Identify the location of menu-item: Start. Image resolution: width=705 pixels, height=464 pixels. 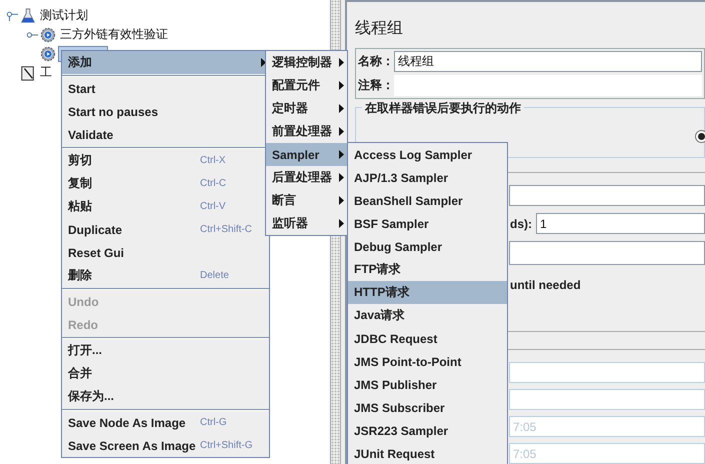
(165, 88).